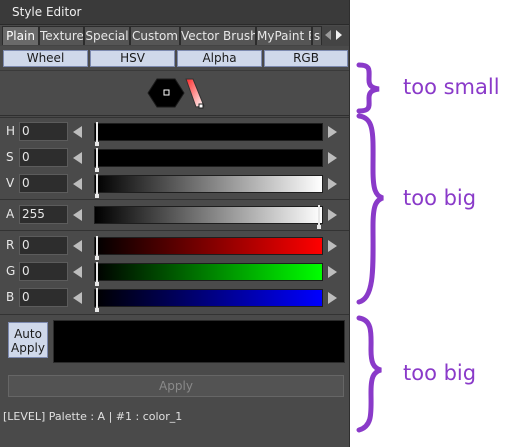 Image resolution: width=522 pixels, height=447 pixels. Describe the element at coordinates (317, 35) in the screenshot. I see `tab-partial: s` at that location.